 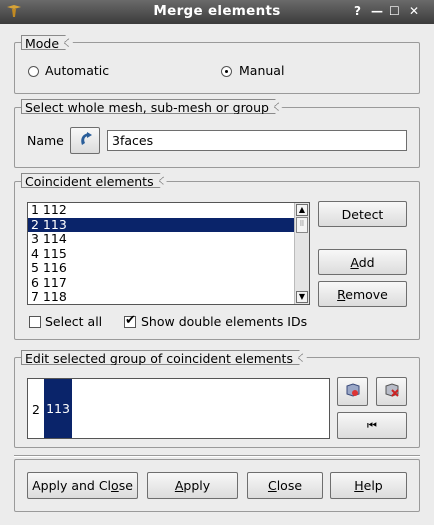 What do you see at coordinates (377, 11) in the screenshot?
I see `minimize-icon: —` at bounding box center [377, 11].